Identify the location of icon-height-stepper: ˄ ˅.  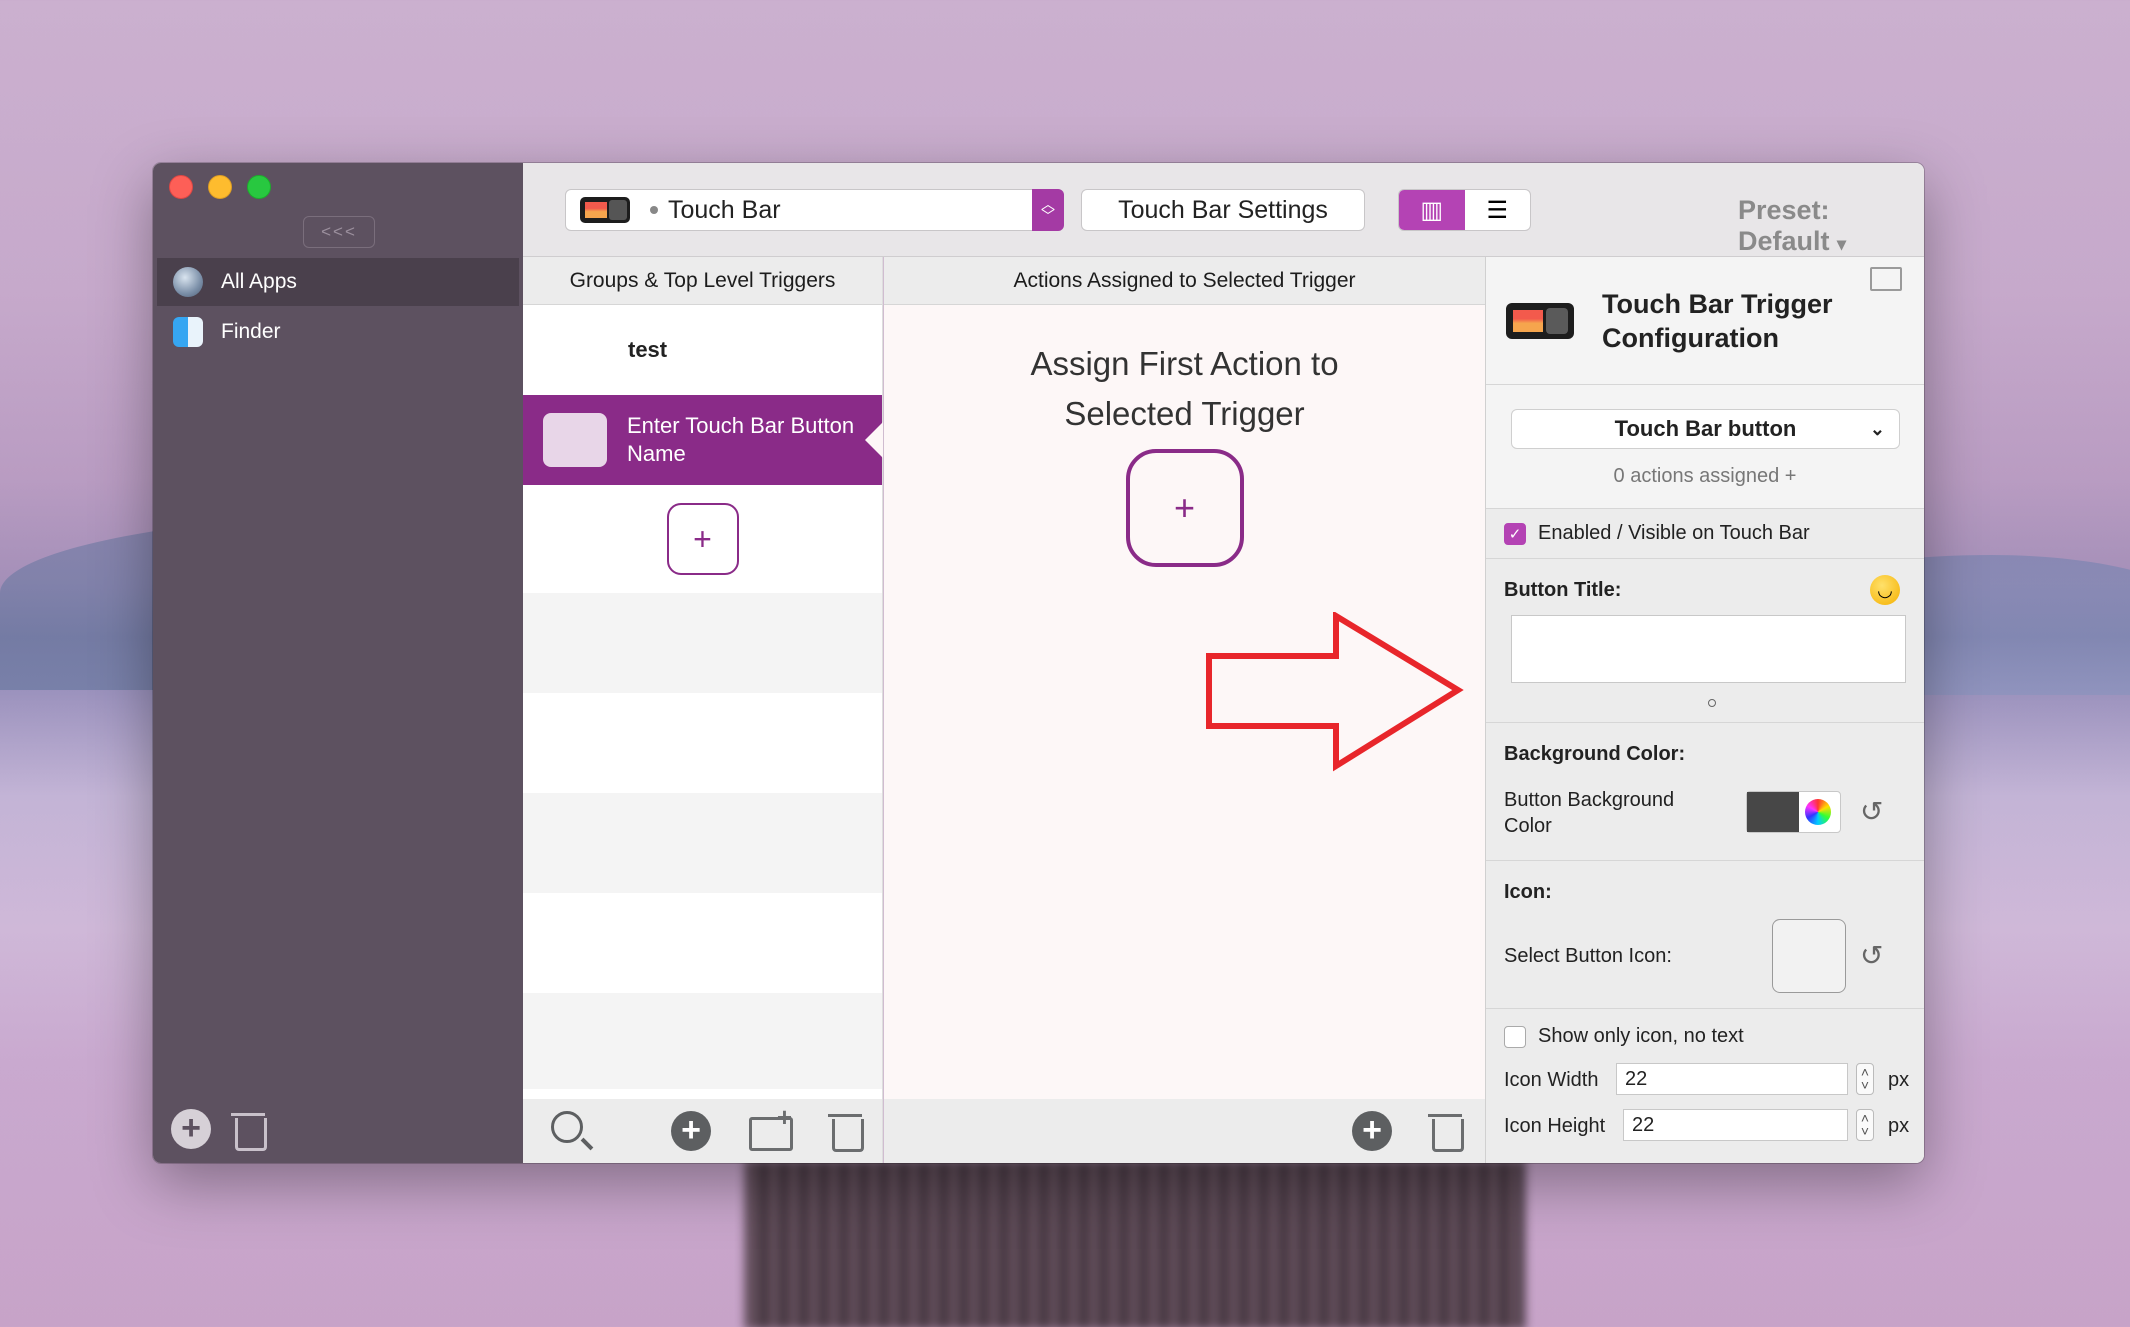
(1865, 1125).